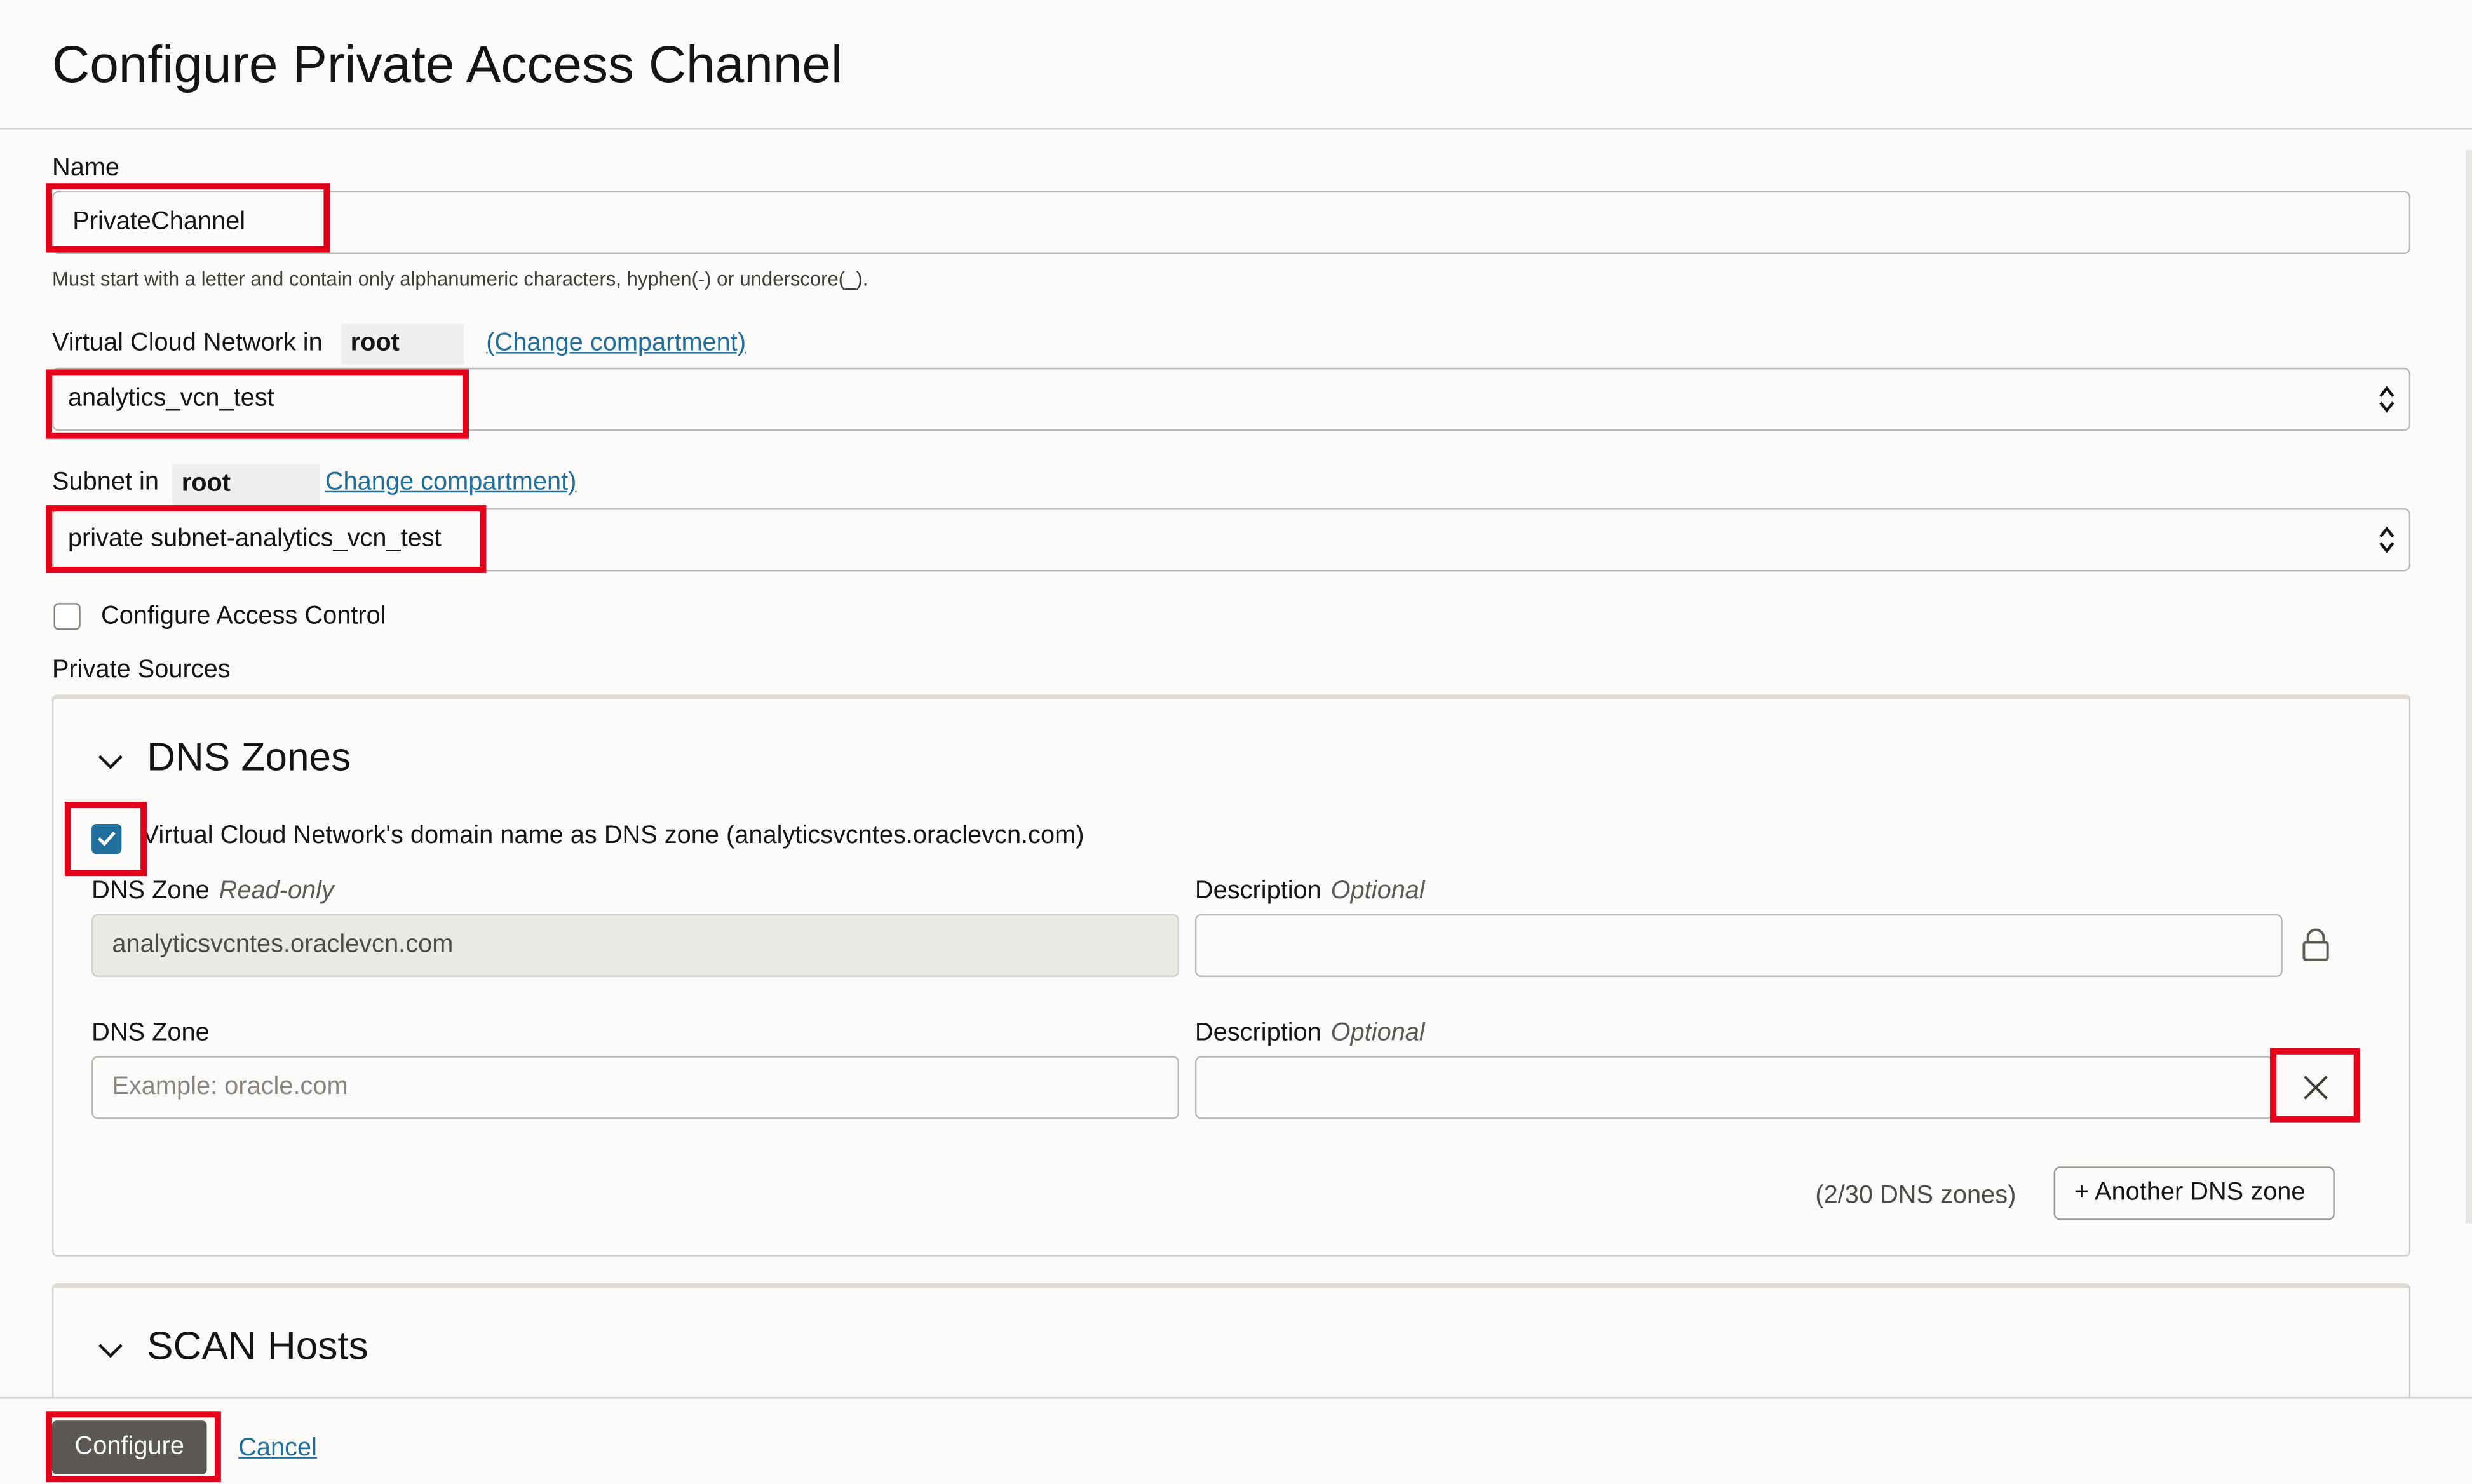 Image resolution: width=2472 pixels, height=1484 pixels. Describe the element at coordinates (230, 1086) in the screenshot. I see `dns-zone-placeholder: Example: oracle.com` at that location.